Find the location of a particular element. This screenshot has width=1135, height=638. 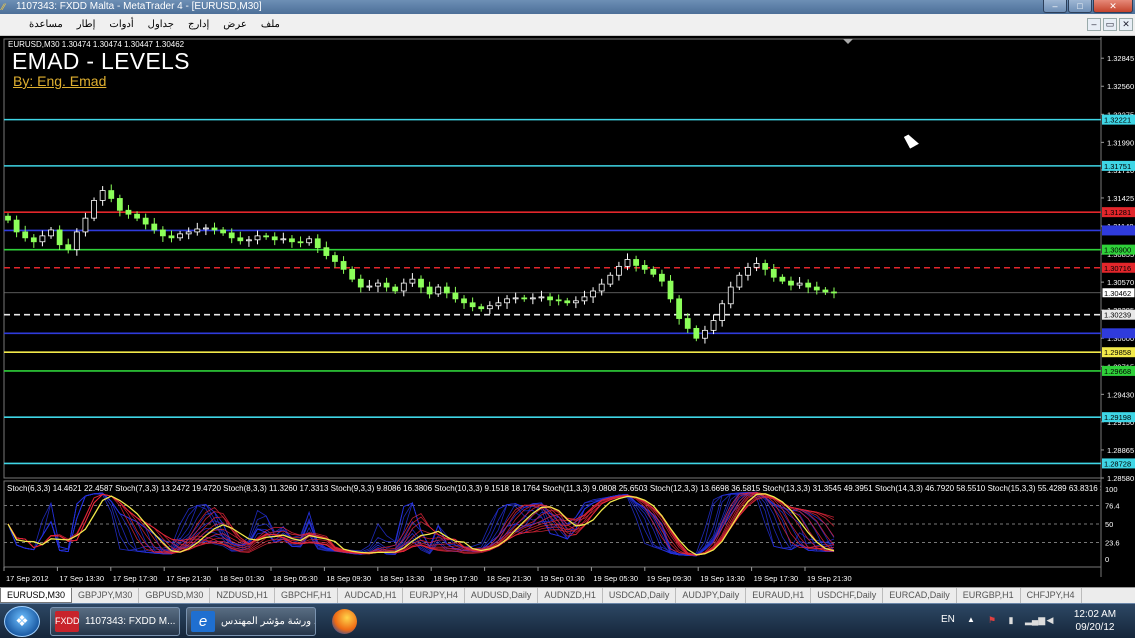

tab-gbpjpy-m30: GBPJPY,M30 is located at coordinates (106, 595).